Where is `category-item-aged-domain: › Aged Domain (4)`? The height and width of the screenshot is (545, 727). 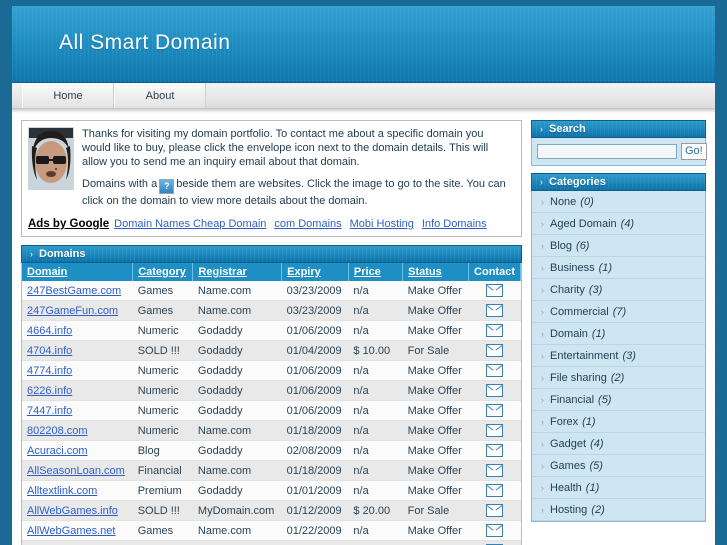 category-item-aged-domain: › Aged Domain (4) is located at coordinates (618, 224).